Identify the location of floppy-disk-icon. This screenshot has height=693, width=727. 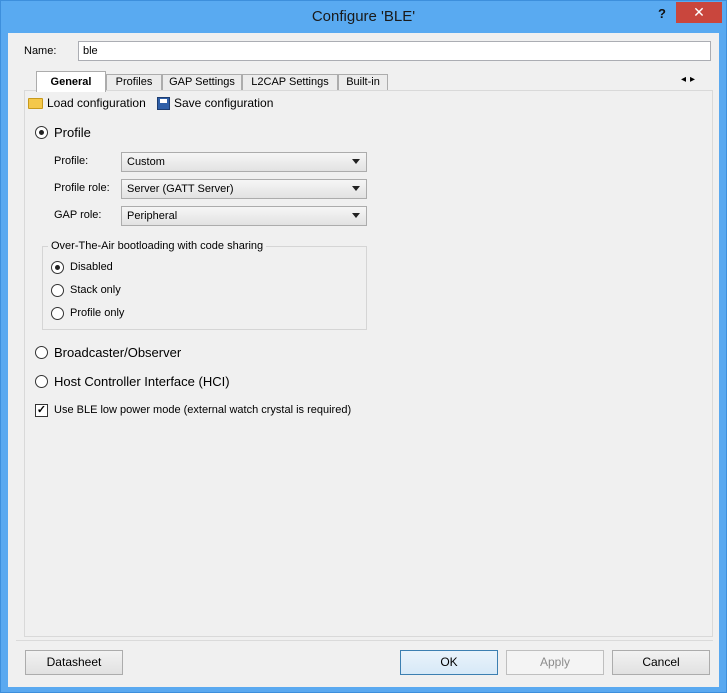
(163, 103).